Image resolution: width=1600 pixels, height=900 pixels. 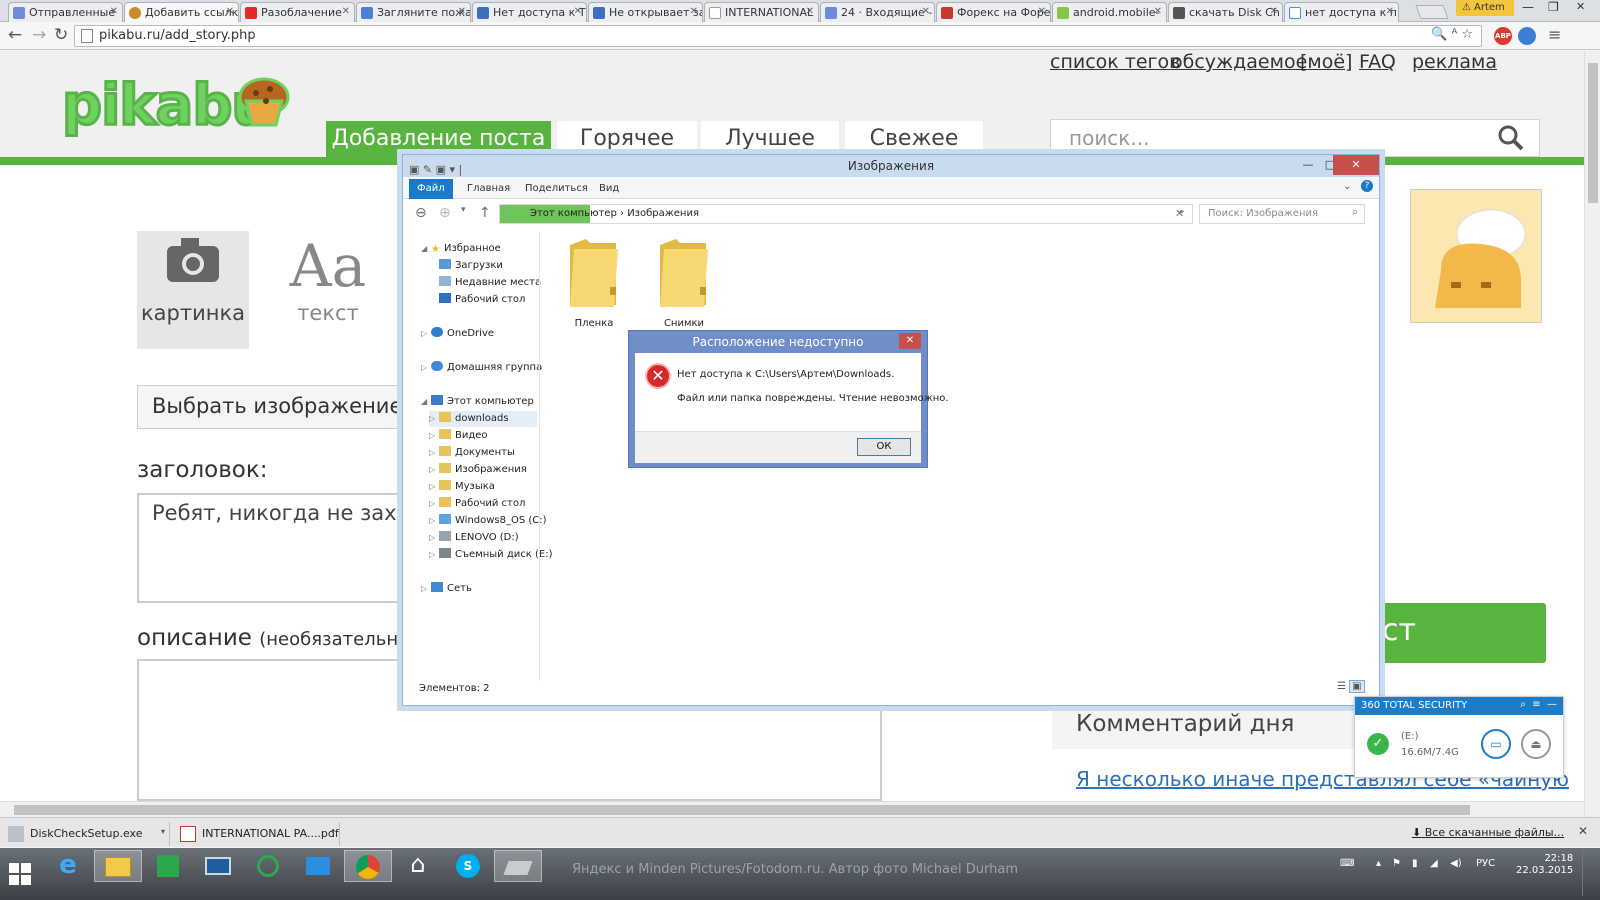 I want to click on mail-icon, so click(x=318, y=866).